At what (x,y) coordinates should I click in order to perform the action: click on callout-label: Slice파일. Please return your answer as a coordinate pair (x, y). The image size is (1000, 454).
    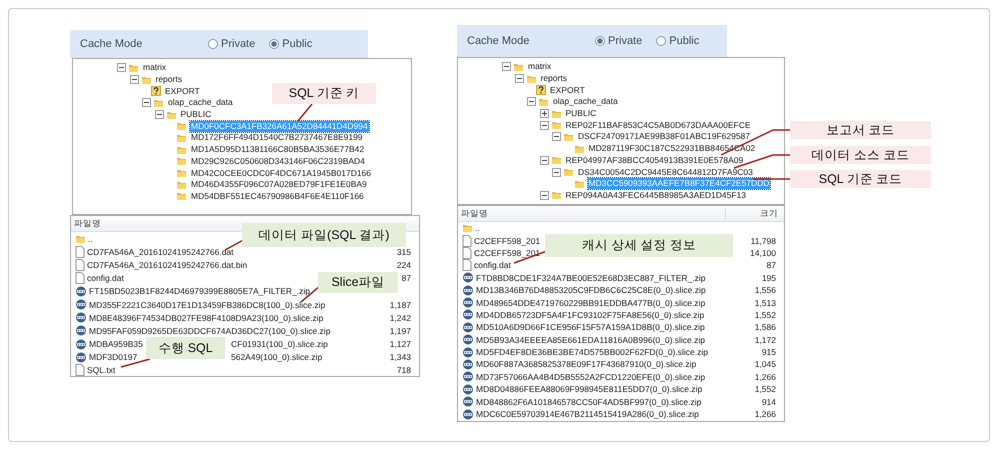
    Looking at the image, I should click on (358, 282).